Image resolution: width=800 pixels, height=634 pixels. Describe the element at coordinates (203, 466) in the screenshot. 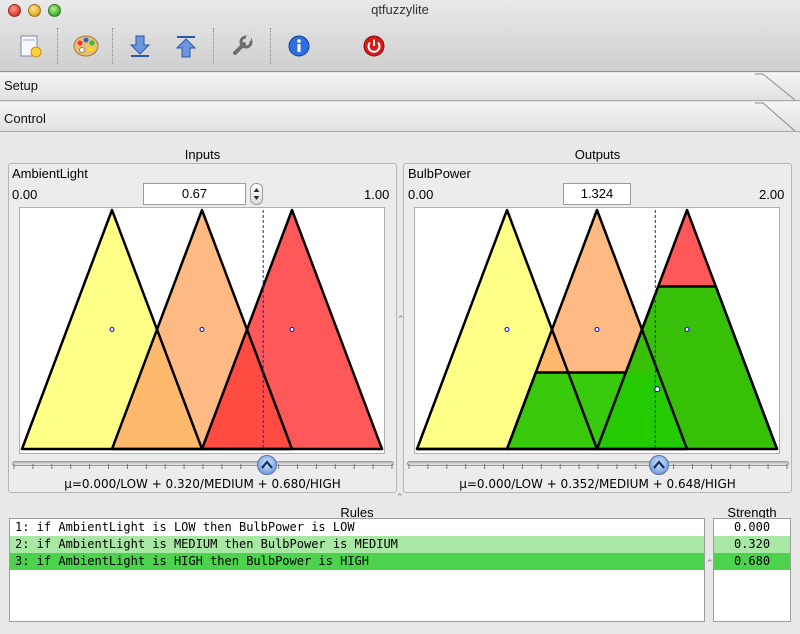

I see `input-slider-ticks` at that location.